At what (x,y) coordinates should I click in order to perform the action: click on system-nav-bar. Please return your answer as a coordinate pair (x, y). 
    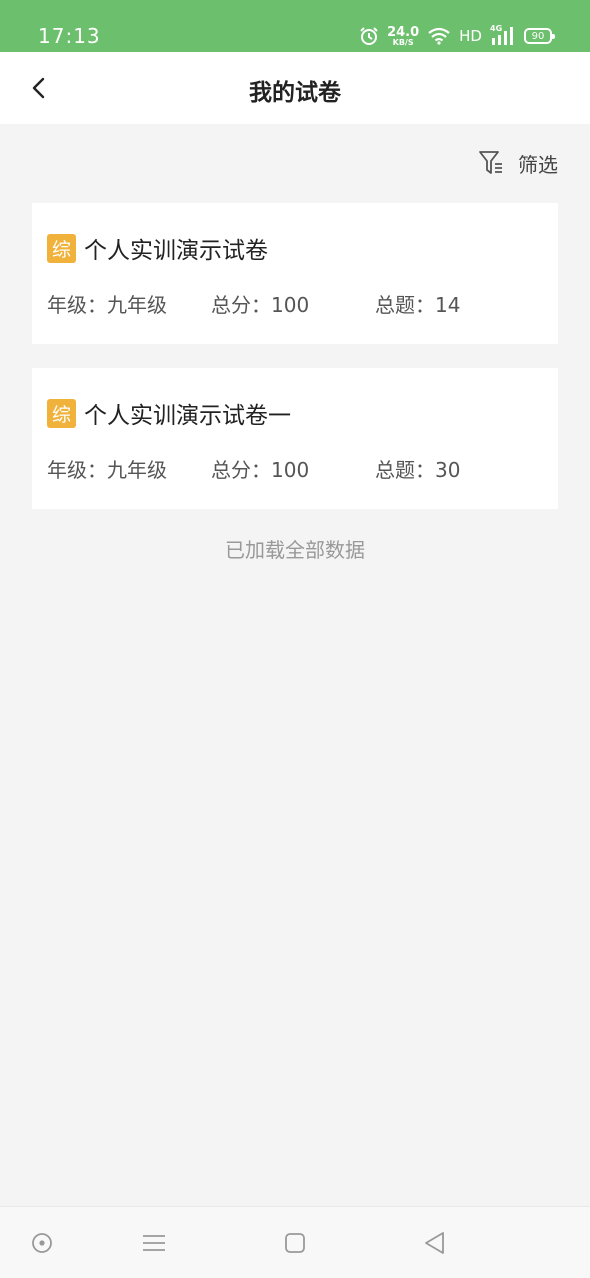
    Looking at the image, I should click on (295, 1242).